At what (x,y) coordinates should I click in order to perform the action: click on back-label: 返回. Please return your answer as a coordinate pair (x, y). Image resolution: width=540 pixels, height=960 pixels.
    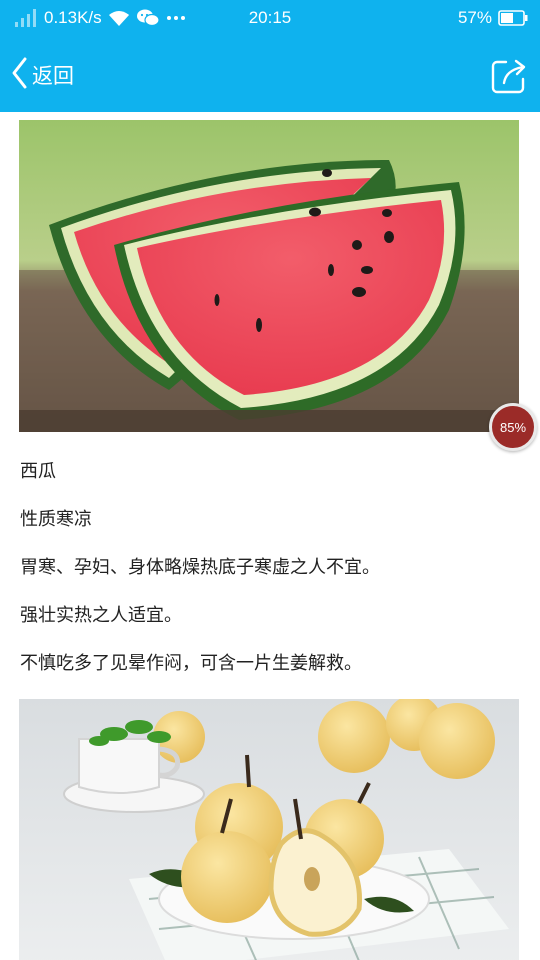
    Looking at the image, I should click on (53, 76).